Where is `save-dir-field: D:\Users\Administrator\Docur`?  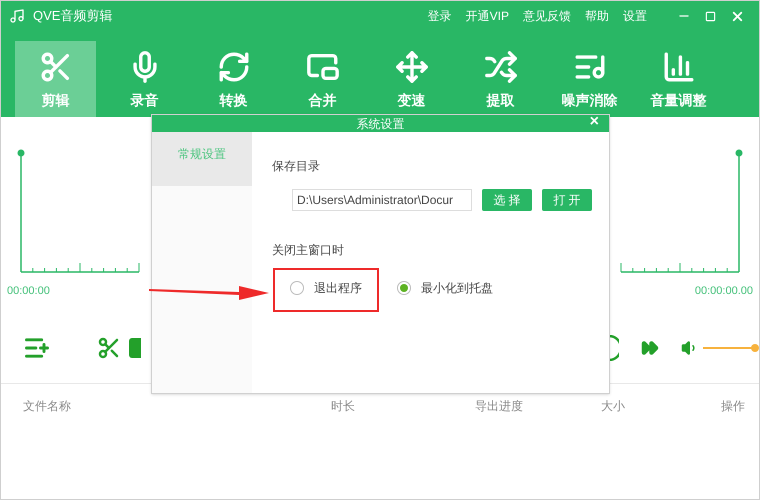 save-dir-field: D:\Users\Administrator\Docur is located at coordinates (382, 200).